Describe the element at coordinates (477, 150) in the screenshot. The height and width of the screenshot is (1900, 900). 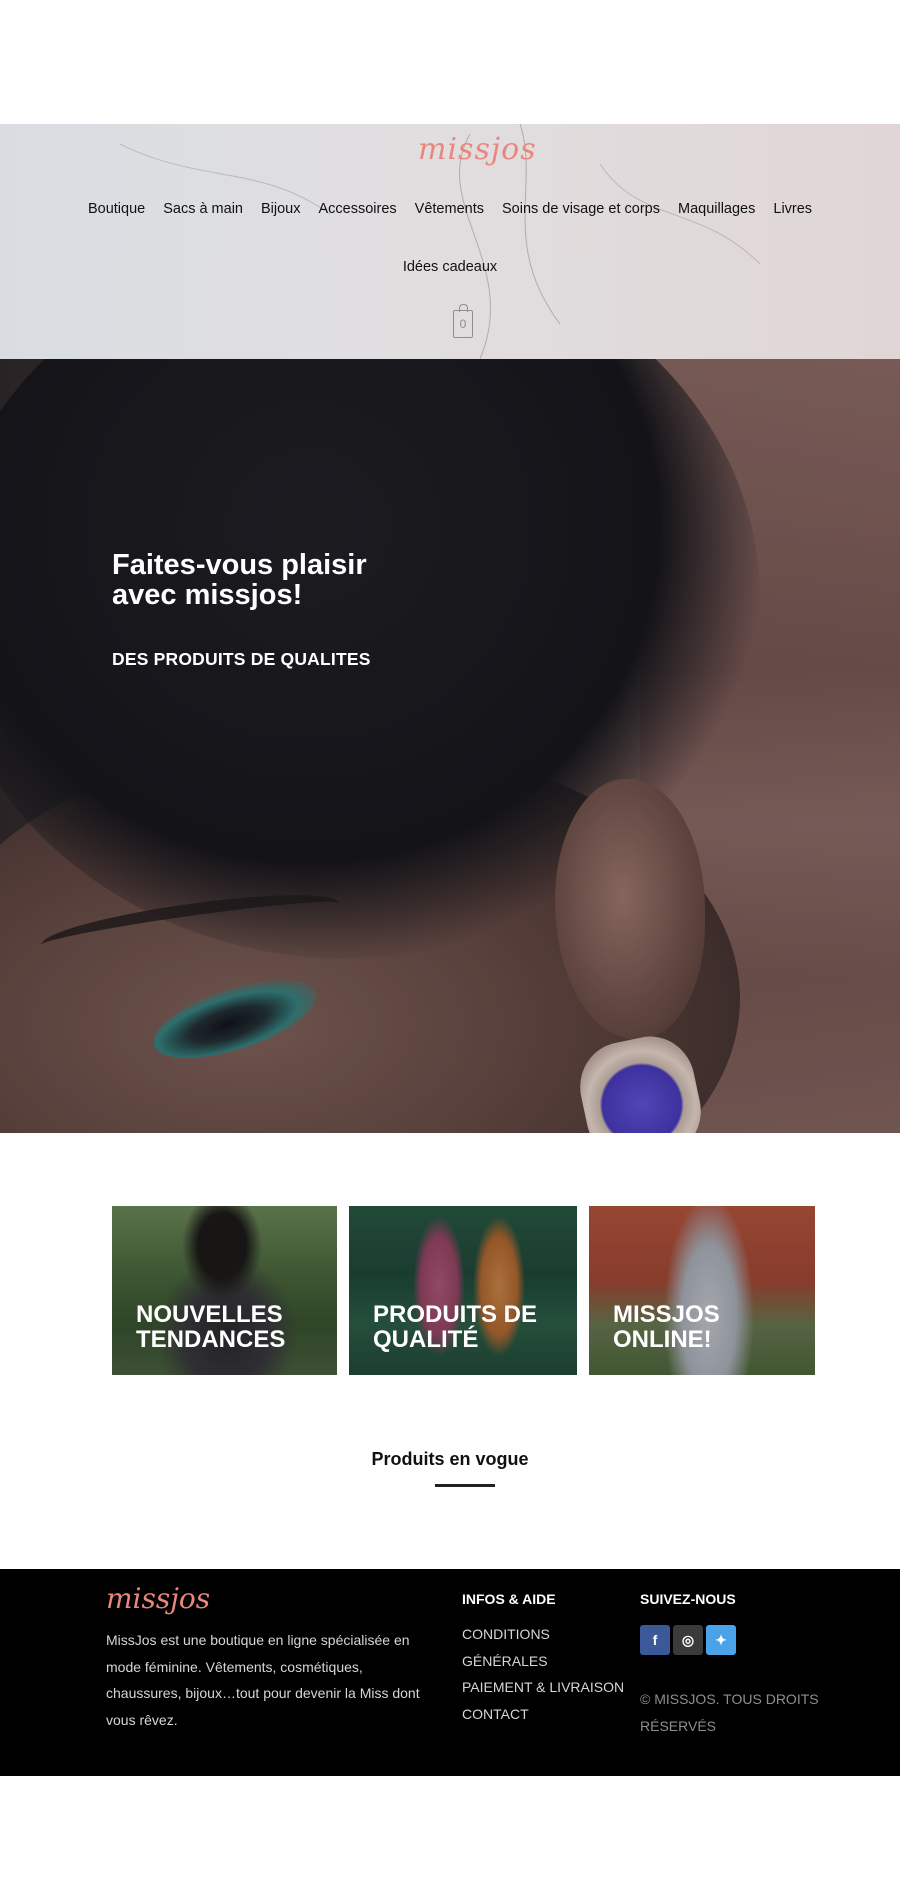
I see `site-logo: missjos` at that location.